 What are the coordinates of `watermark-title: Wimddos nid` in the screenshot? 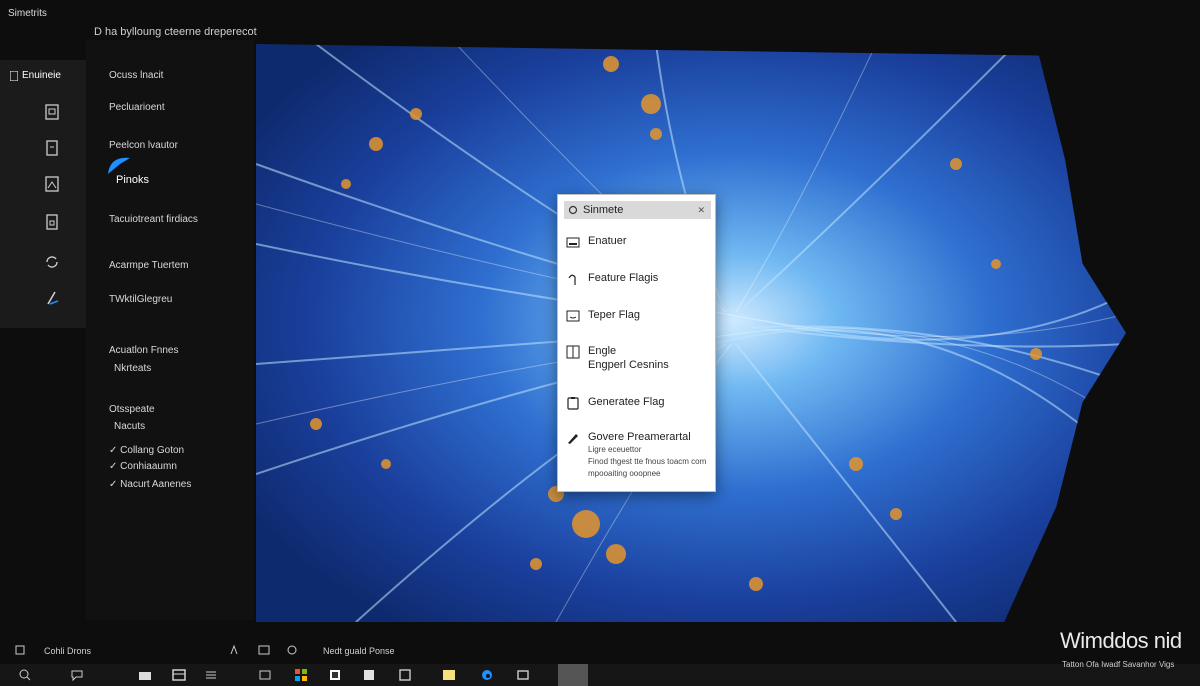 It's located at (1121, 640).